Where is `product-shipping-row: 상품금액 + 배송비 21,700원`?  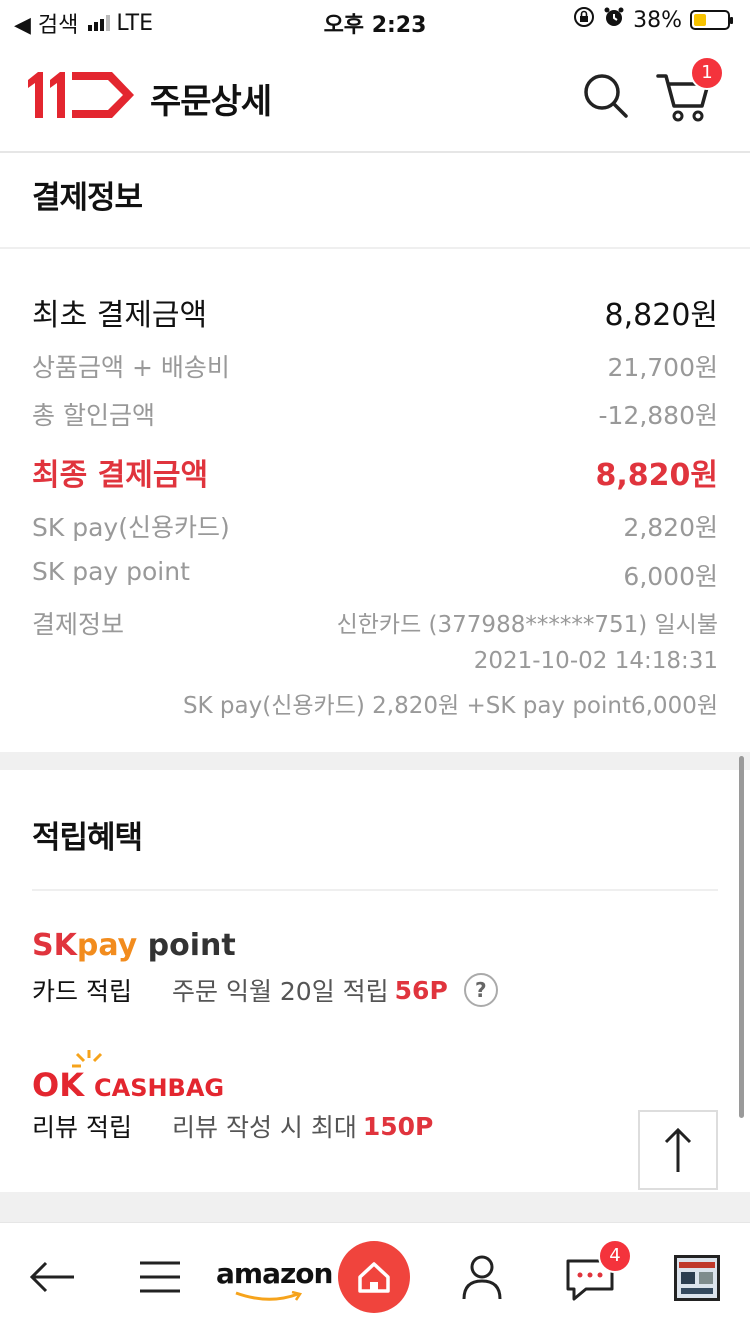
product-shipping-row: 상품금액 + 배송비 21,700원 is located at coordinates (375, 366).